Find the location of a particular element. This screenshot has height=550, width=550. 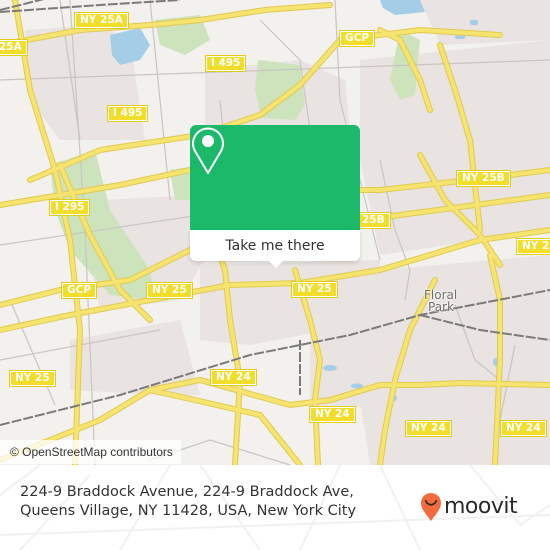

place-label-line: Park is located at coordinates (441, 307).